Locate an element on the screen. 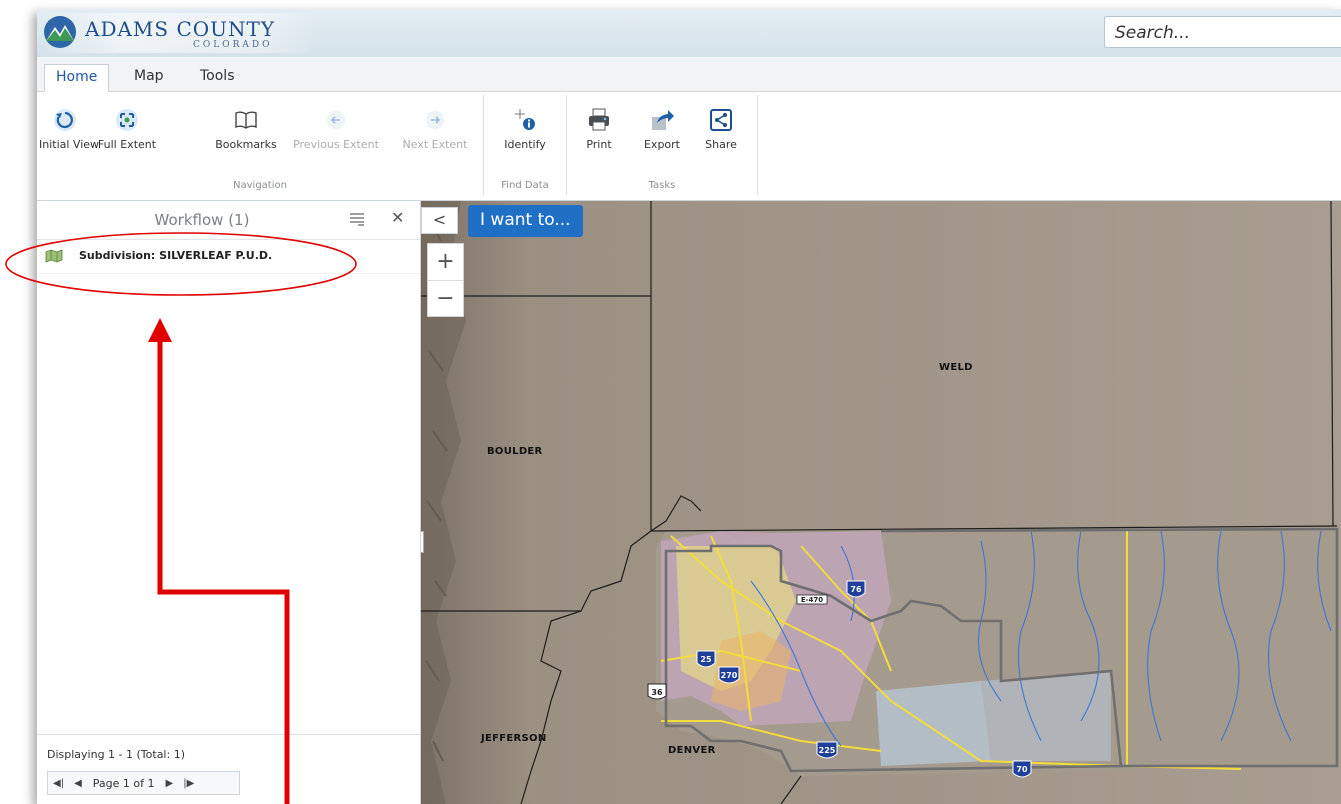 The width and height of the screenshot is (1341, 804). bookmarks-button: Bookmarks is located at coordinates (246, 133).